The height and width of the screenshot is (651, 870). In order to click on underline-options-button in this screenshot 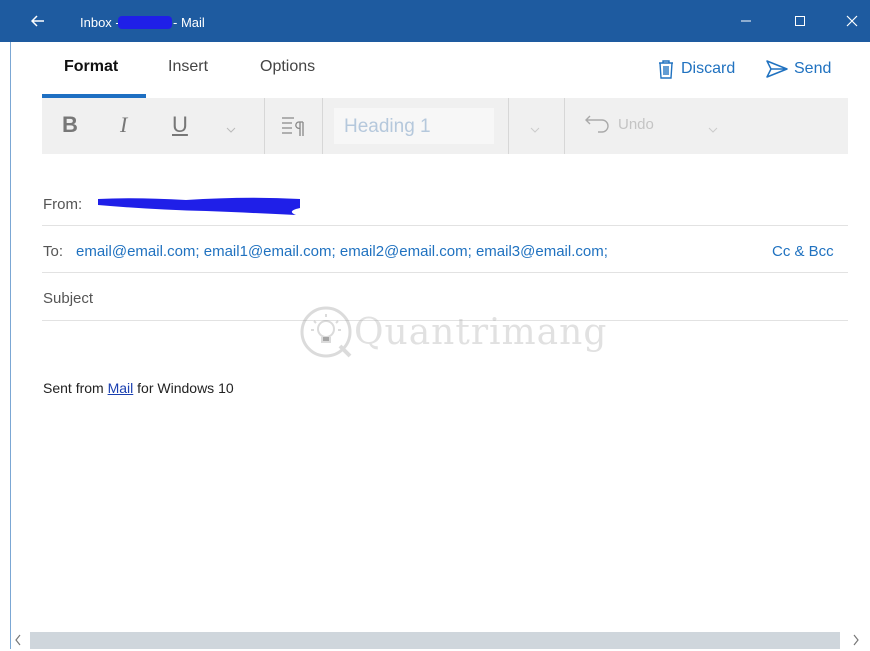, I will do `click(231, 129)`.